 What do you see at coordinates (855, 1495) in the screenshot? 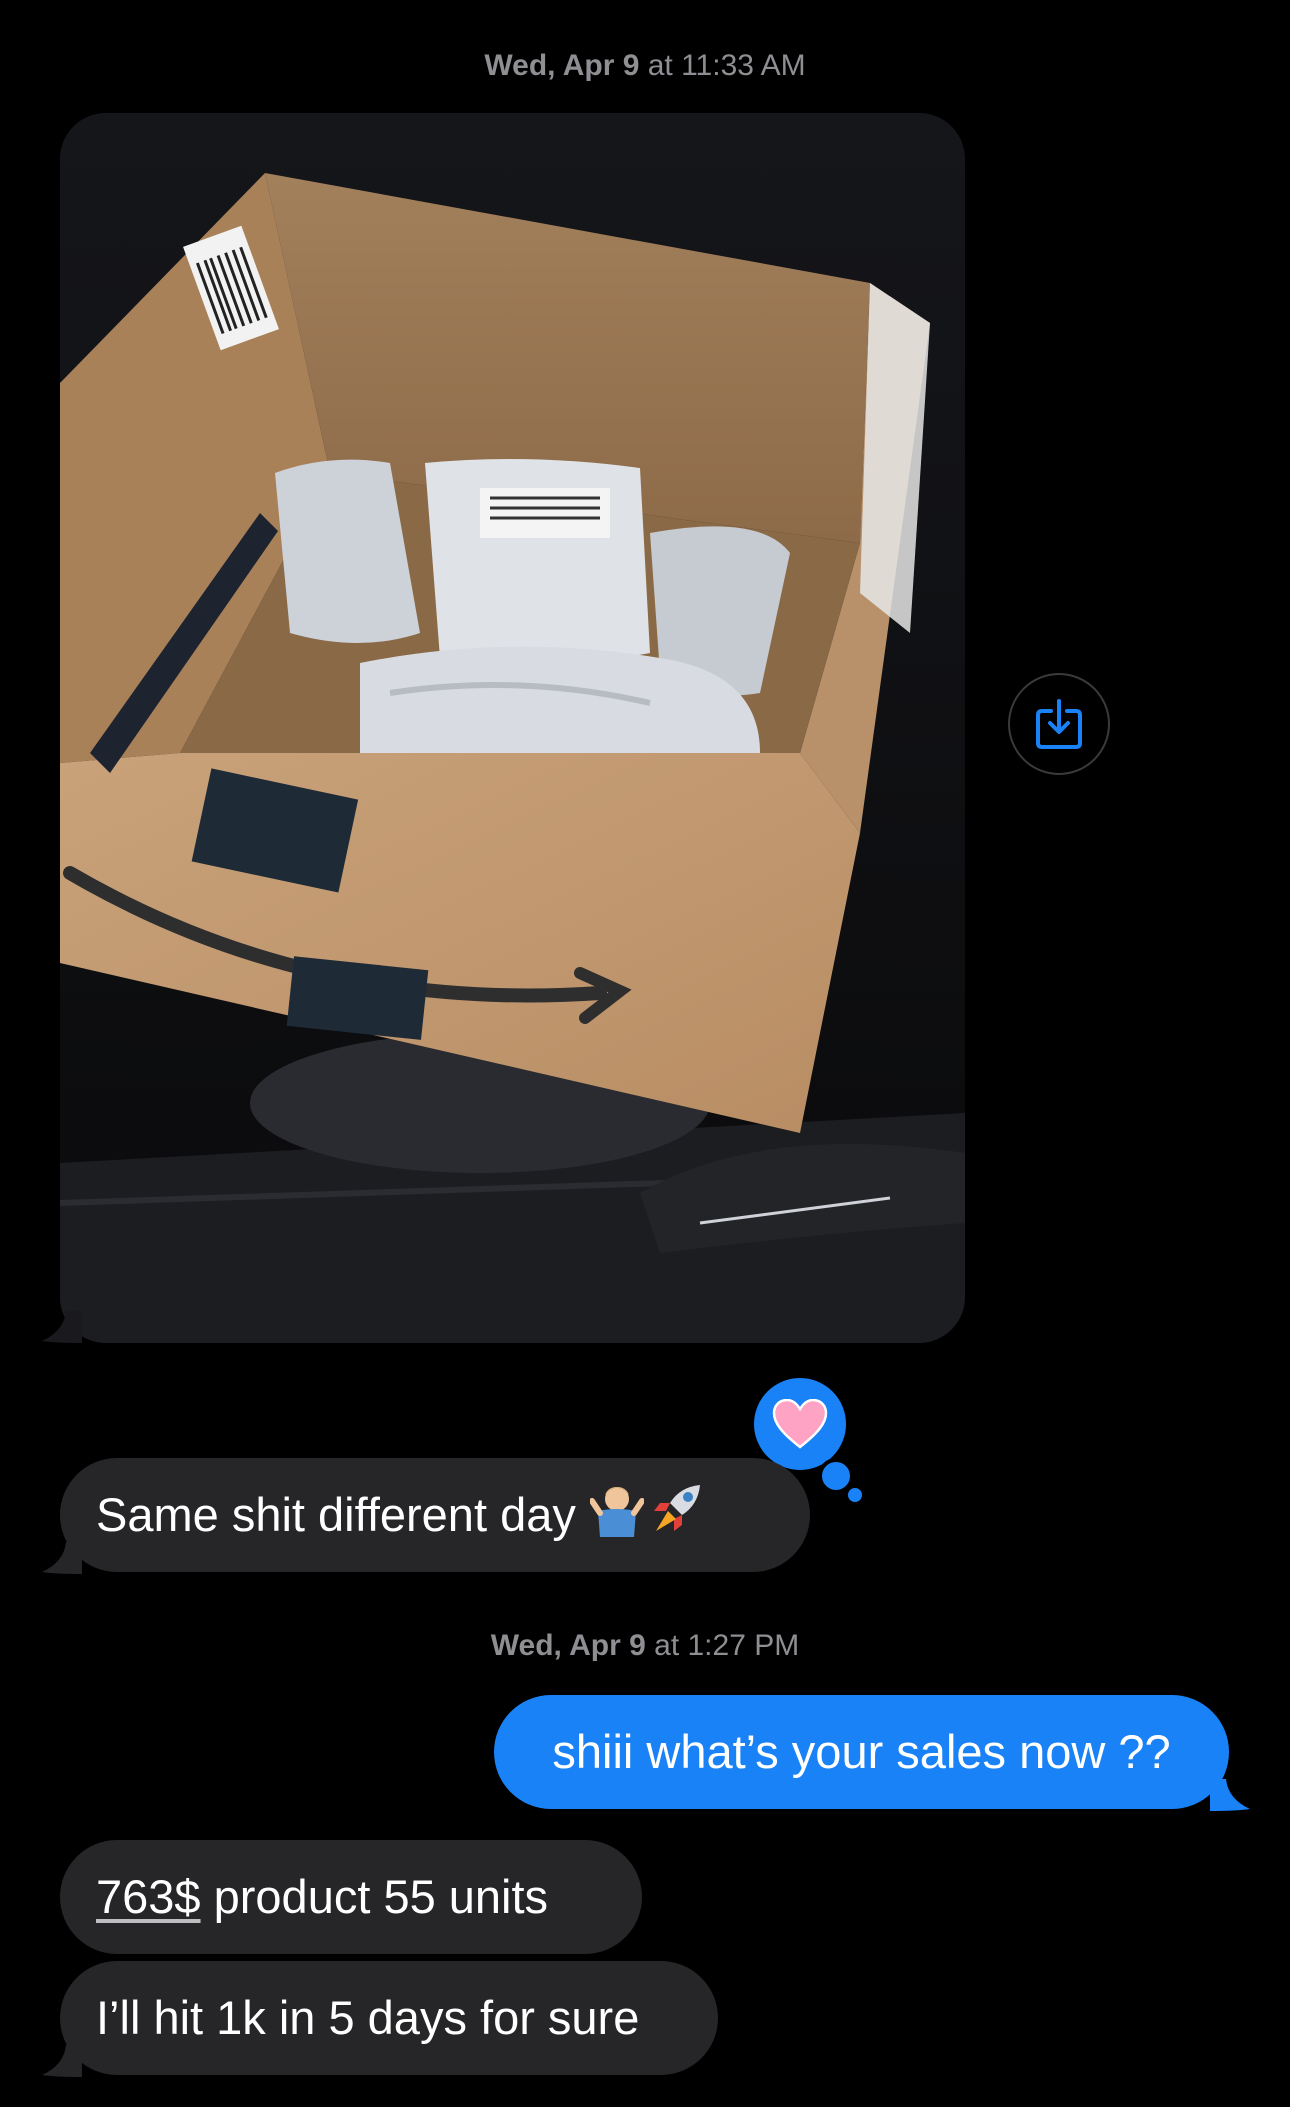
I see `reaction-bubble-dot-small` at bounding box center [855, 1495].